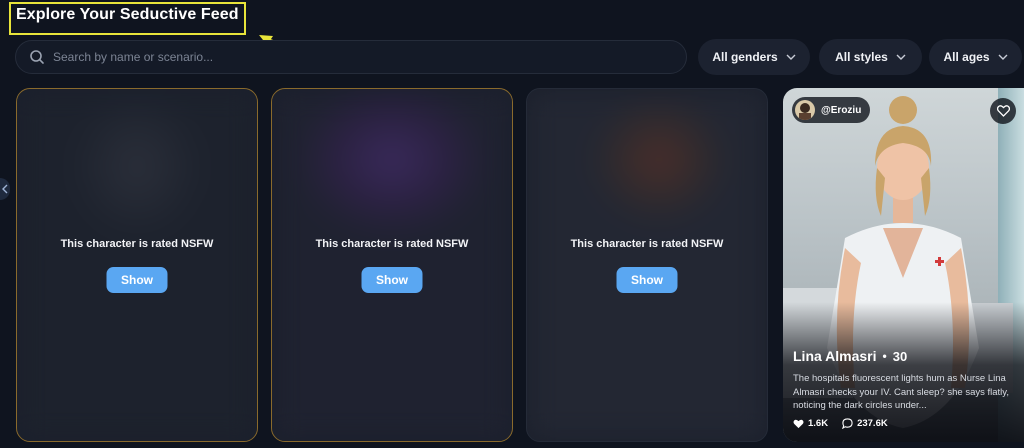  What do you see at coordinates (841, 110) in the screenshot?
I see `creator-handle: @Eroziu` at bounding box center [841, 110].